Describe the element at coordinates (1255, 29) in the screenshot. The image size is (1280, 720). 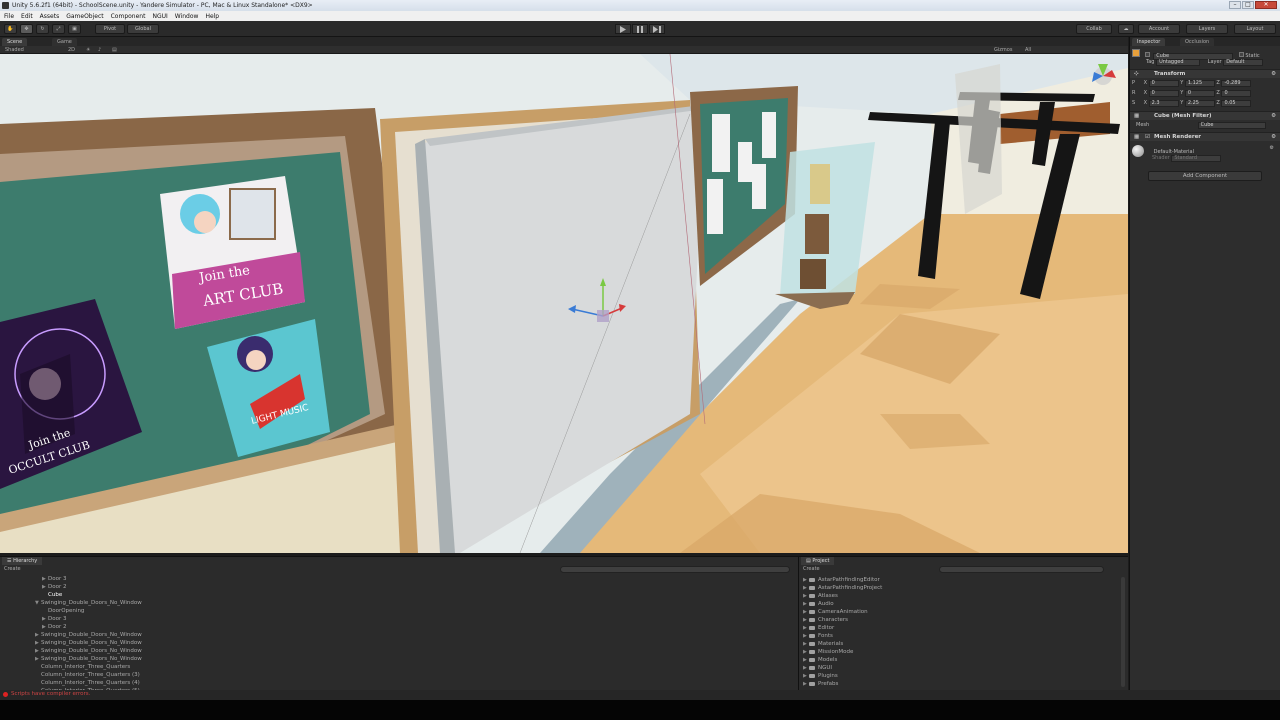
I see `layout-dropdown: Layout` at that location.